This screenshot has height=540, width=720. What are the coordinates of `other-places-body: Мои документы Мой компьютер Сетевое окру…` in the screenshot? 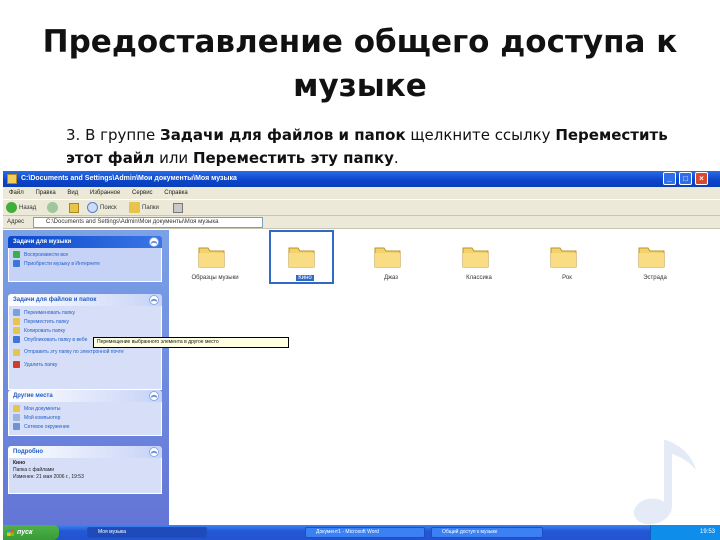 It's located at (85, 419).